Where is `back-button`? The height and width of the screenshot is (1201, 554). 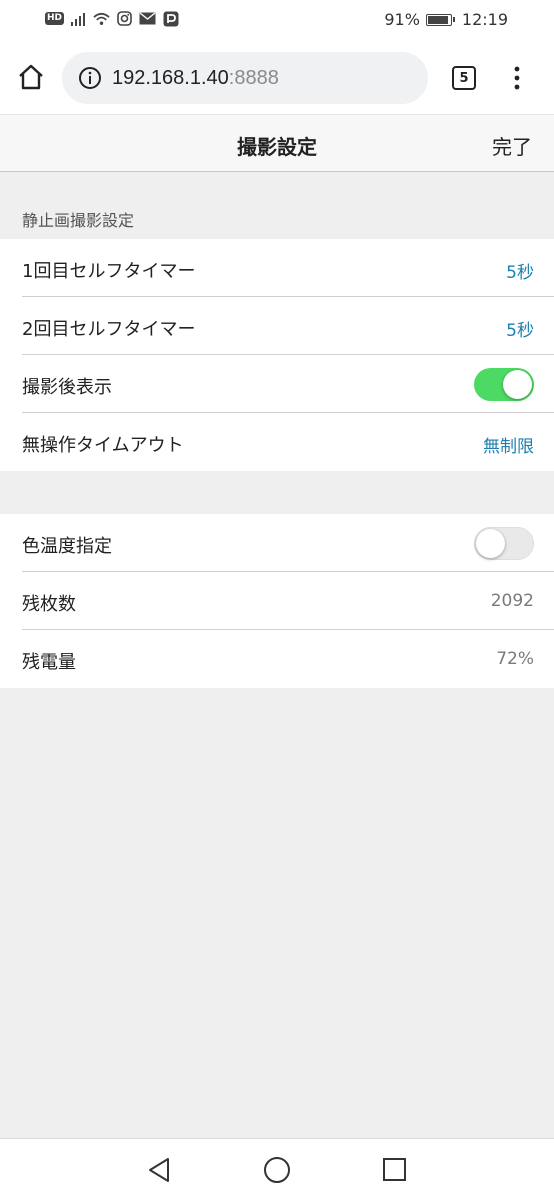 back-button is located at coordinates (159, 1170).